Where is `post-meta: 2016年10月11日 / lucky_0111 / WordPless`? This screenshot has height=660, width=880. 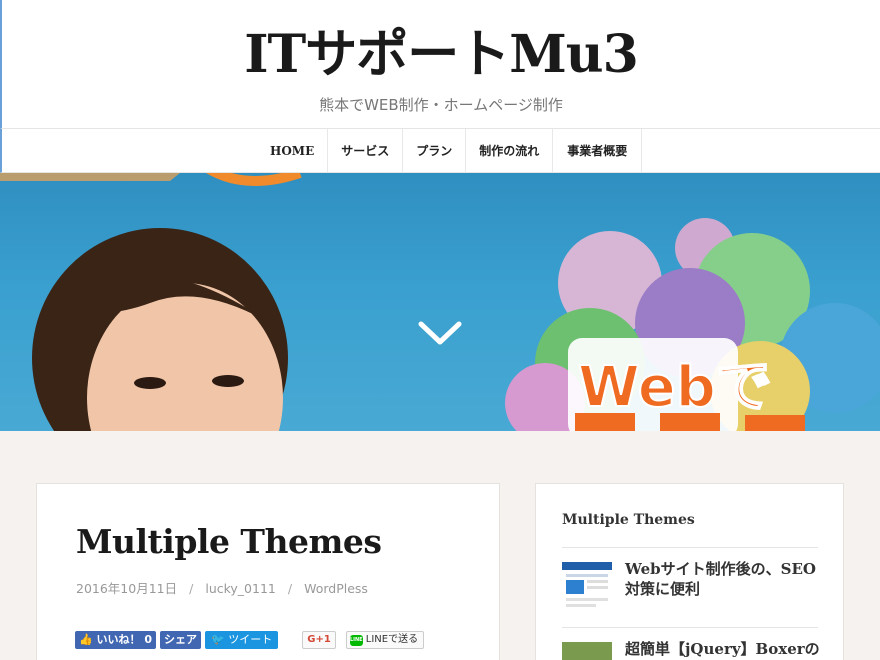
post-meta: 2016年10月11日 / lucky_0111 / WordPless is located at coordinates (222, 587).